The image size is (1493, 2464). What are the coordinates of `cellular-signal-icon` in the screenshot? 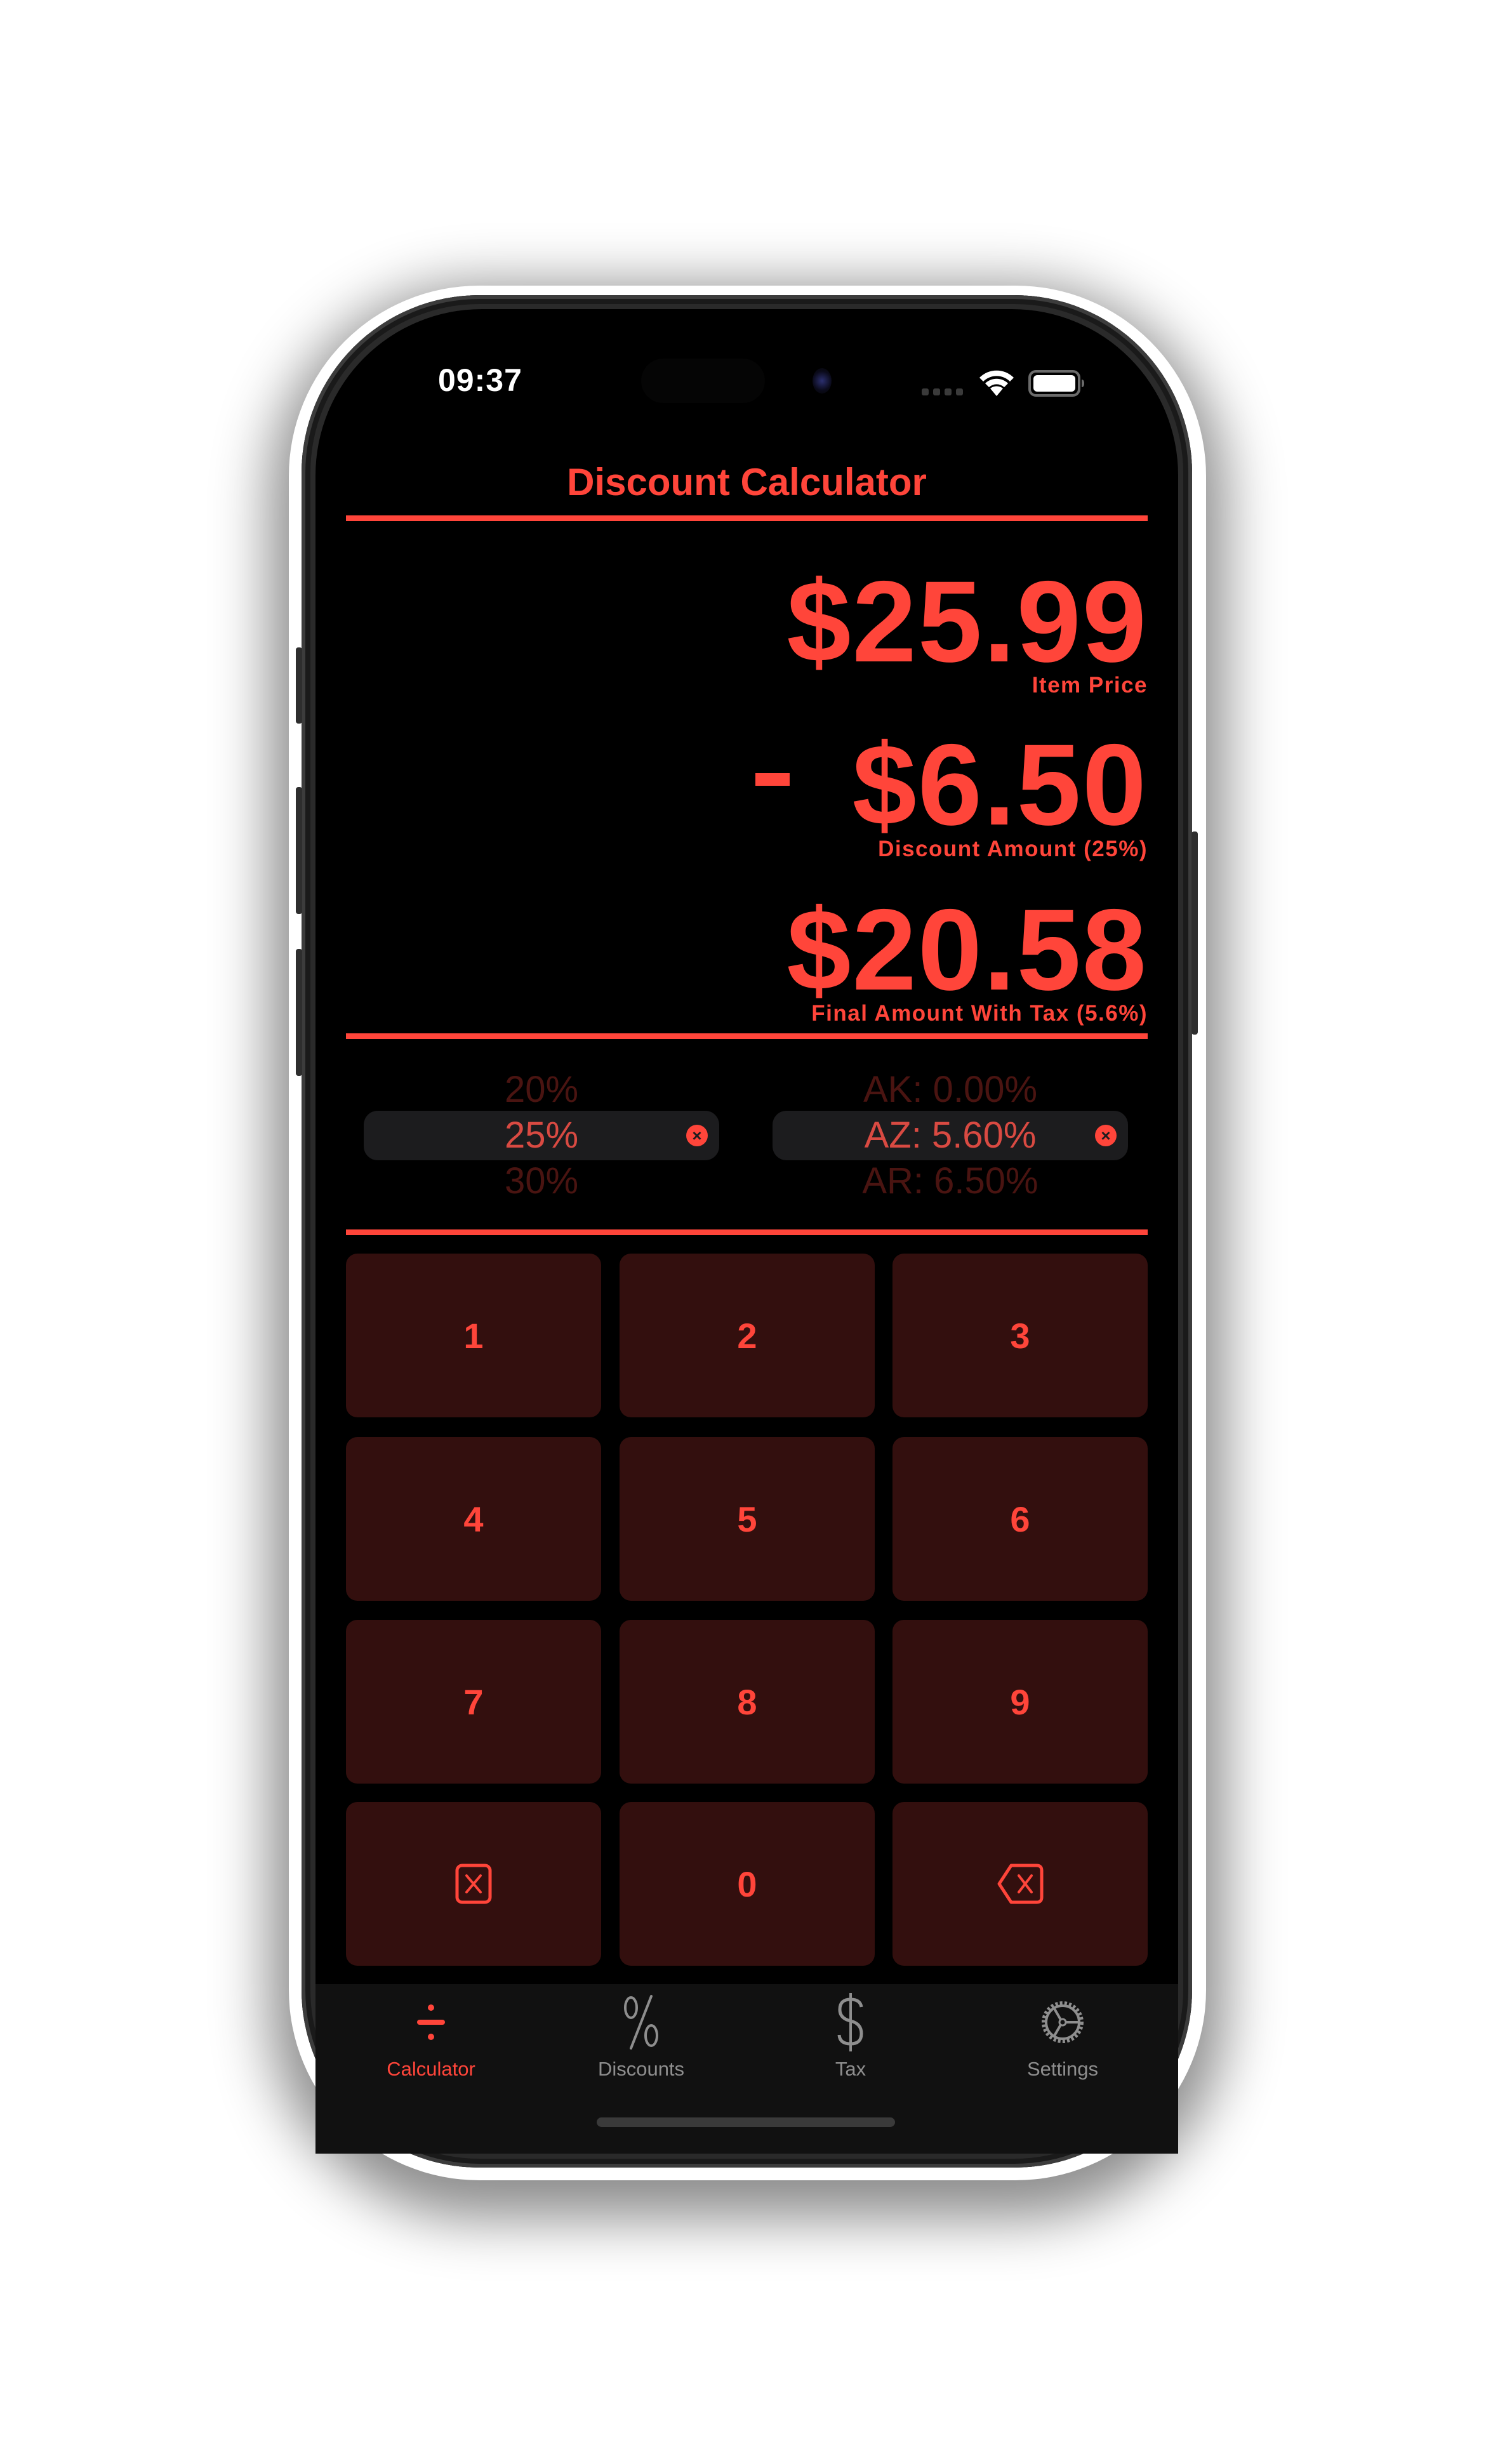 It's located at (942, 391).